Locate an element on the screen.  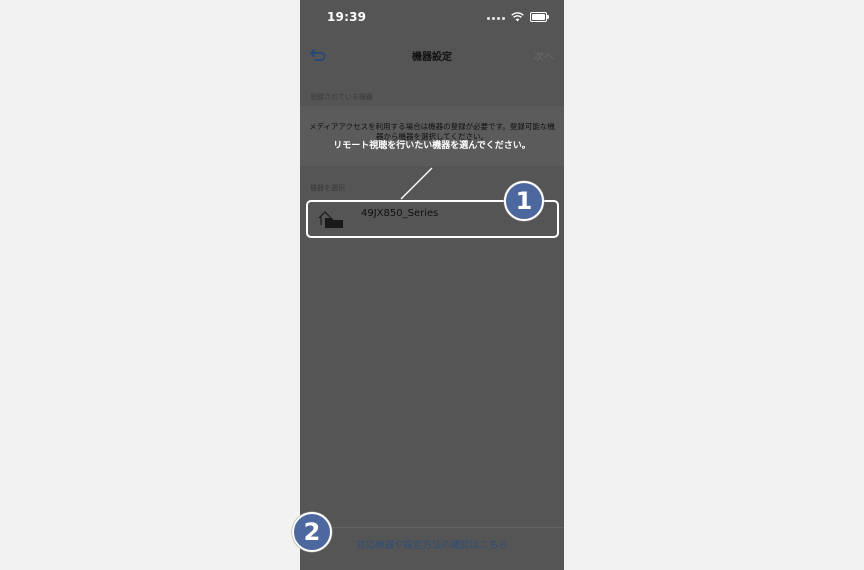
status-icons is located at coordinates (518, 17).